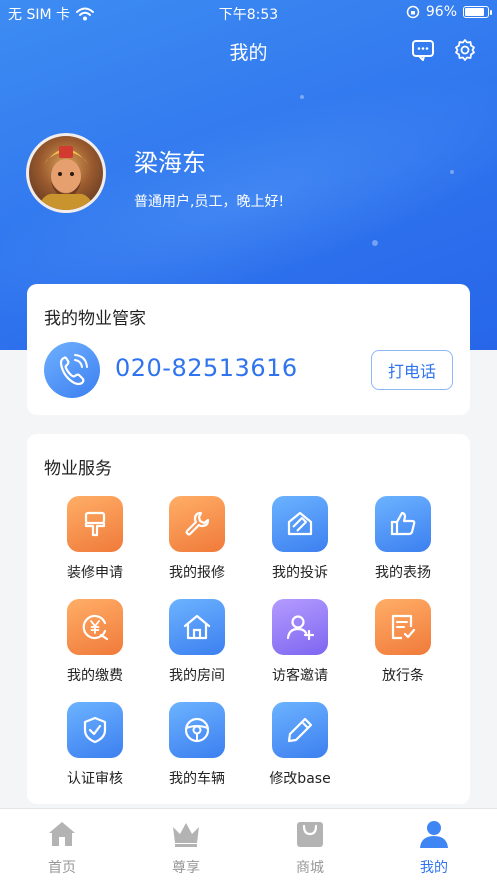 The height and width of the screenshot is (883, 497). I want to click on tab-home: 首页, so click(62, 846).